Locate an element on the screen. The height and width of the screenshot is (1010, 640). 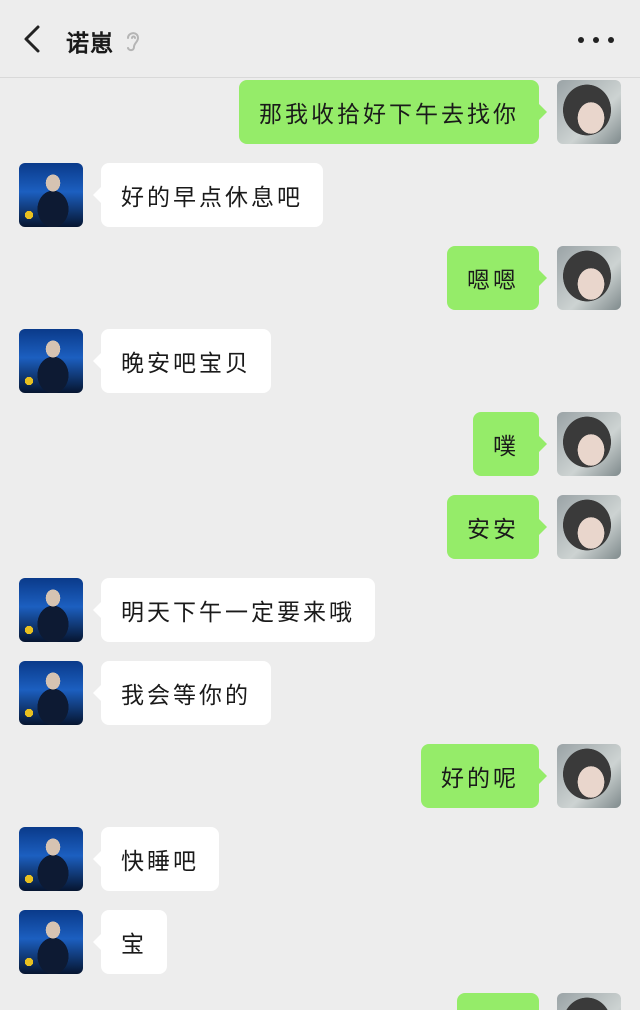
message-row-received: 好的早点休息吧 is located at coordinates (320, 196).